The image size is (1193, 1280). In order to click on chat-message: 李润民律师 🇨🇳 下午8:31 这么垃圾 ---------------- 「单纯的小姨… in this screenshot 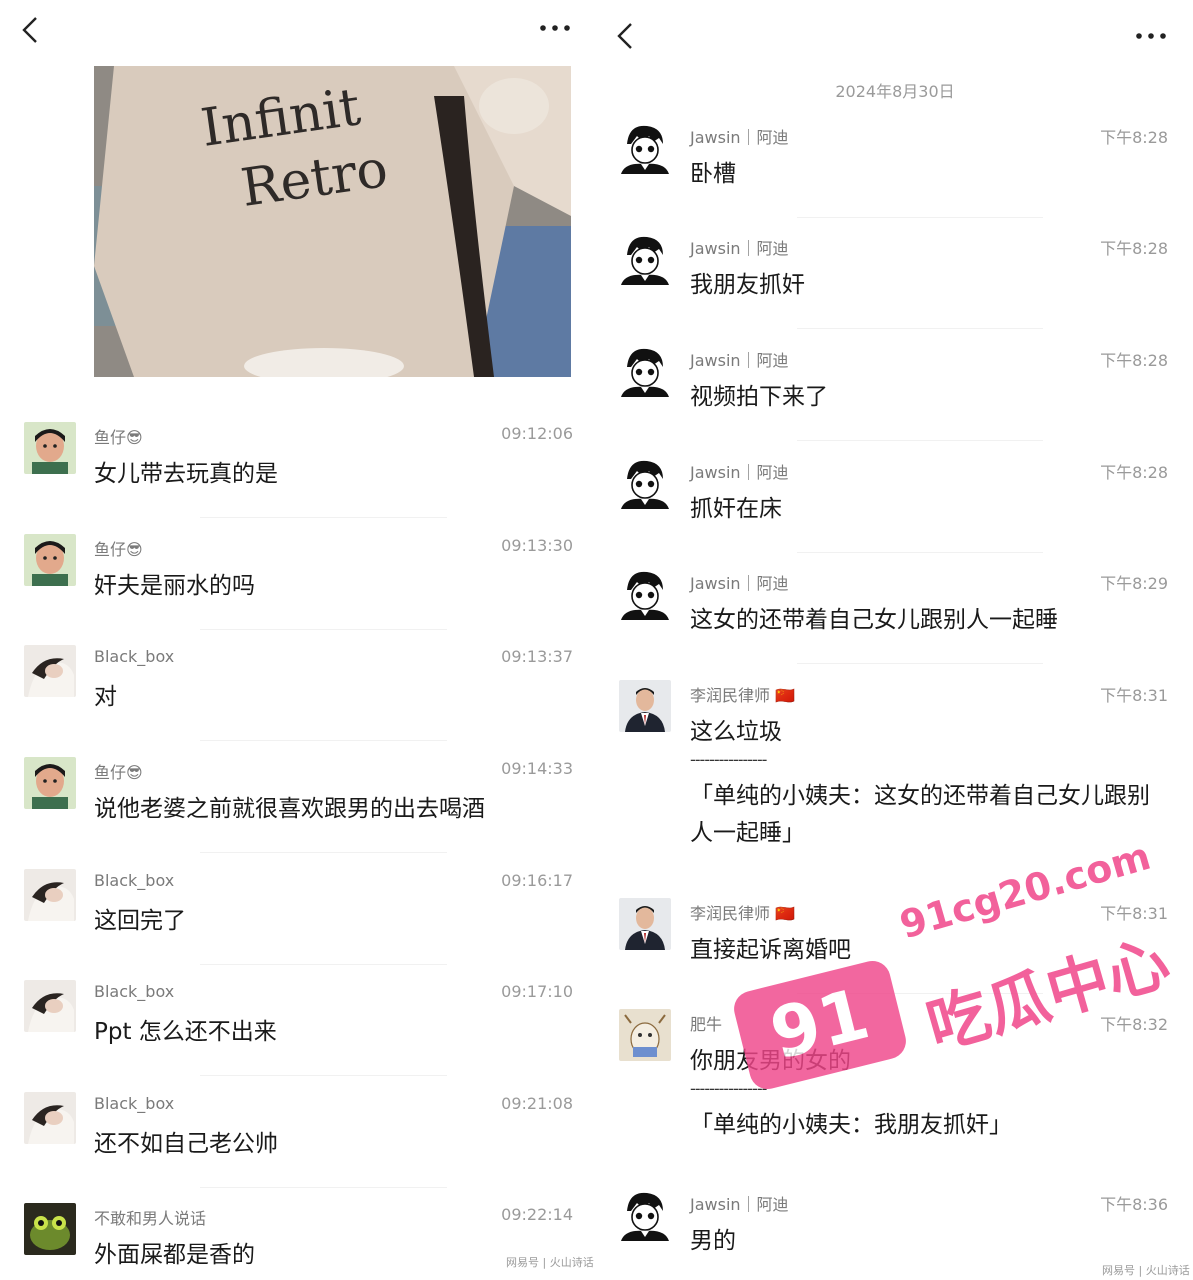, I will do `click(895, 780)`.